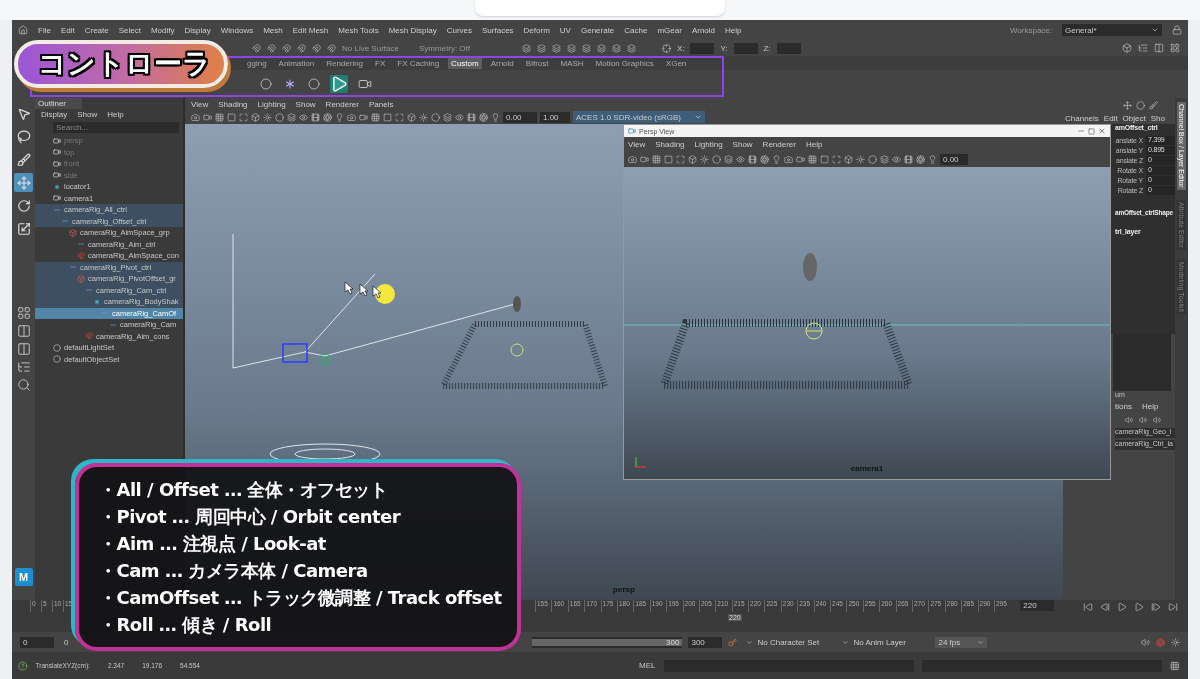  I want to click on menu-item: Cache, so click(636, 30).